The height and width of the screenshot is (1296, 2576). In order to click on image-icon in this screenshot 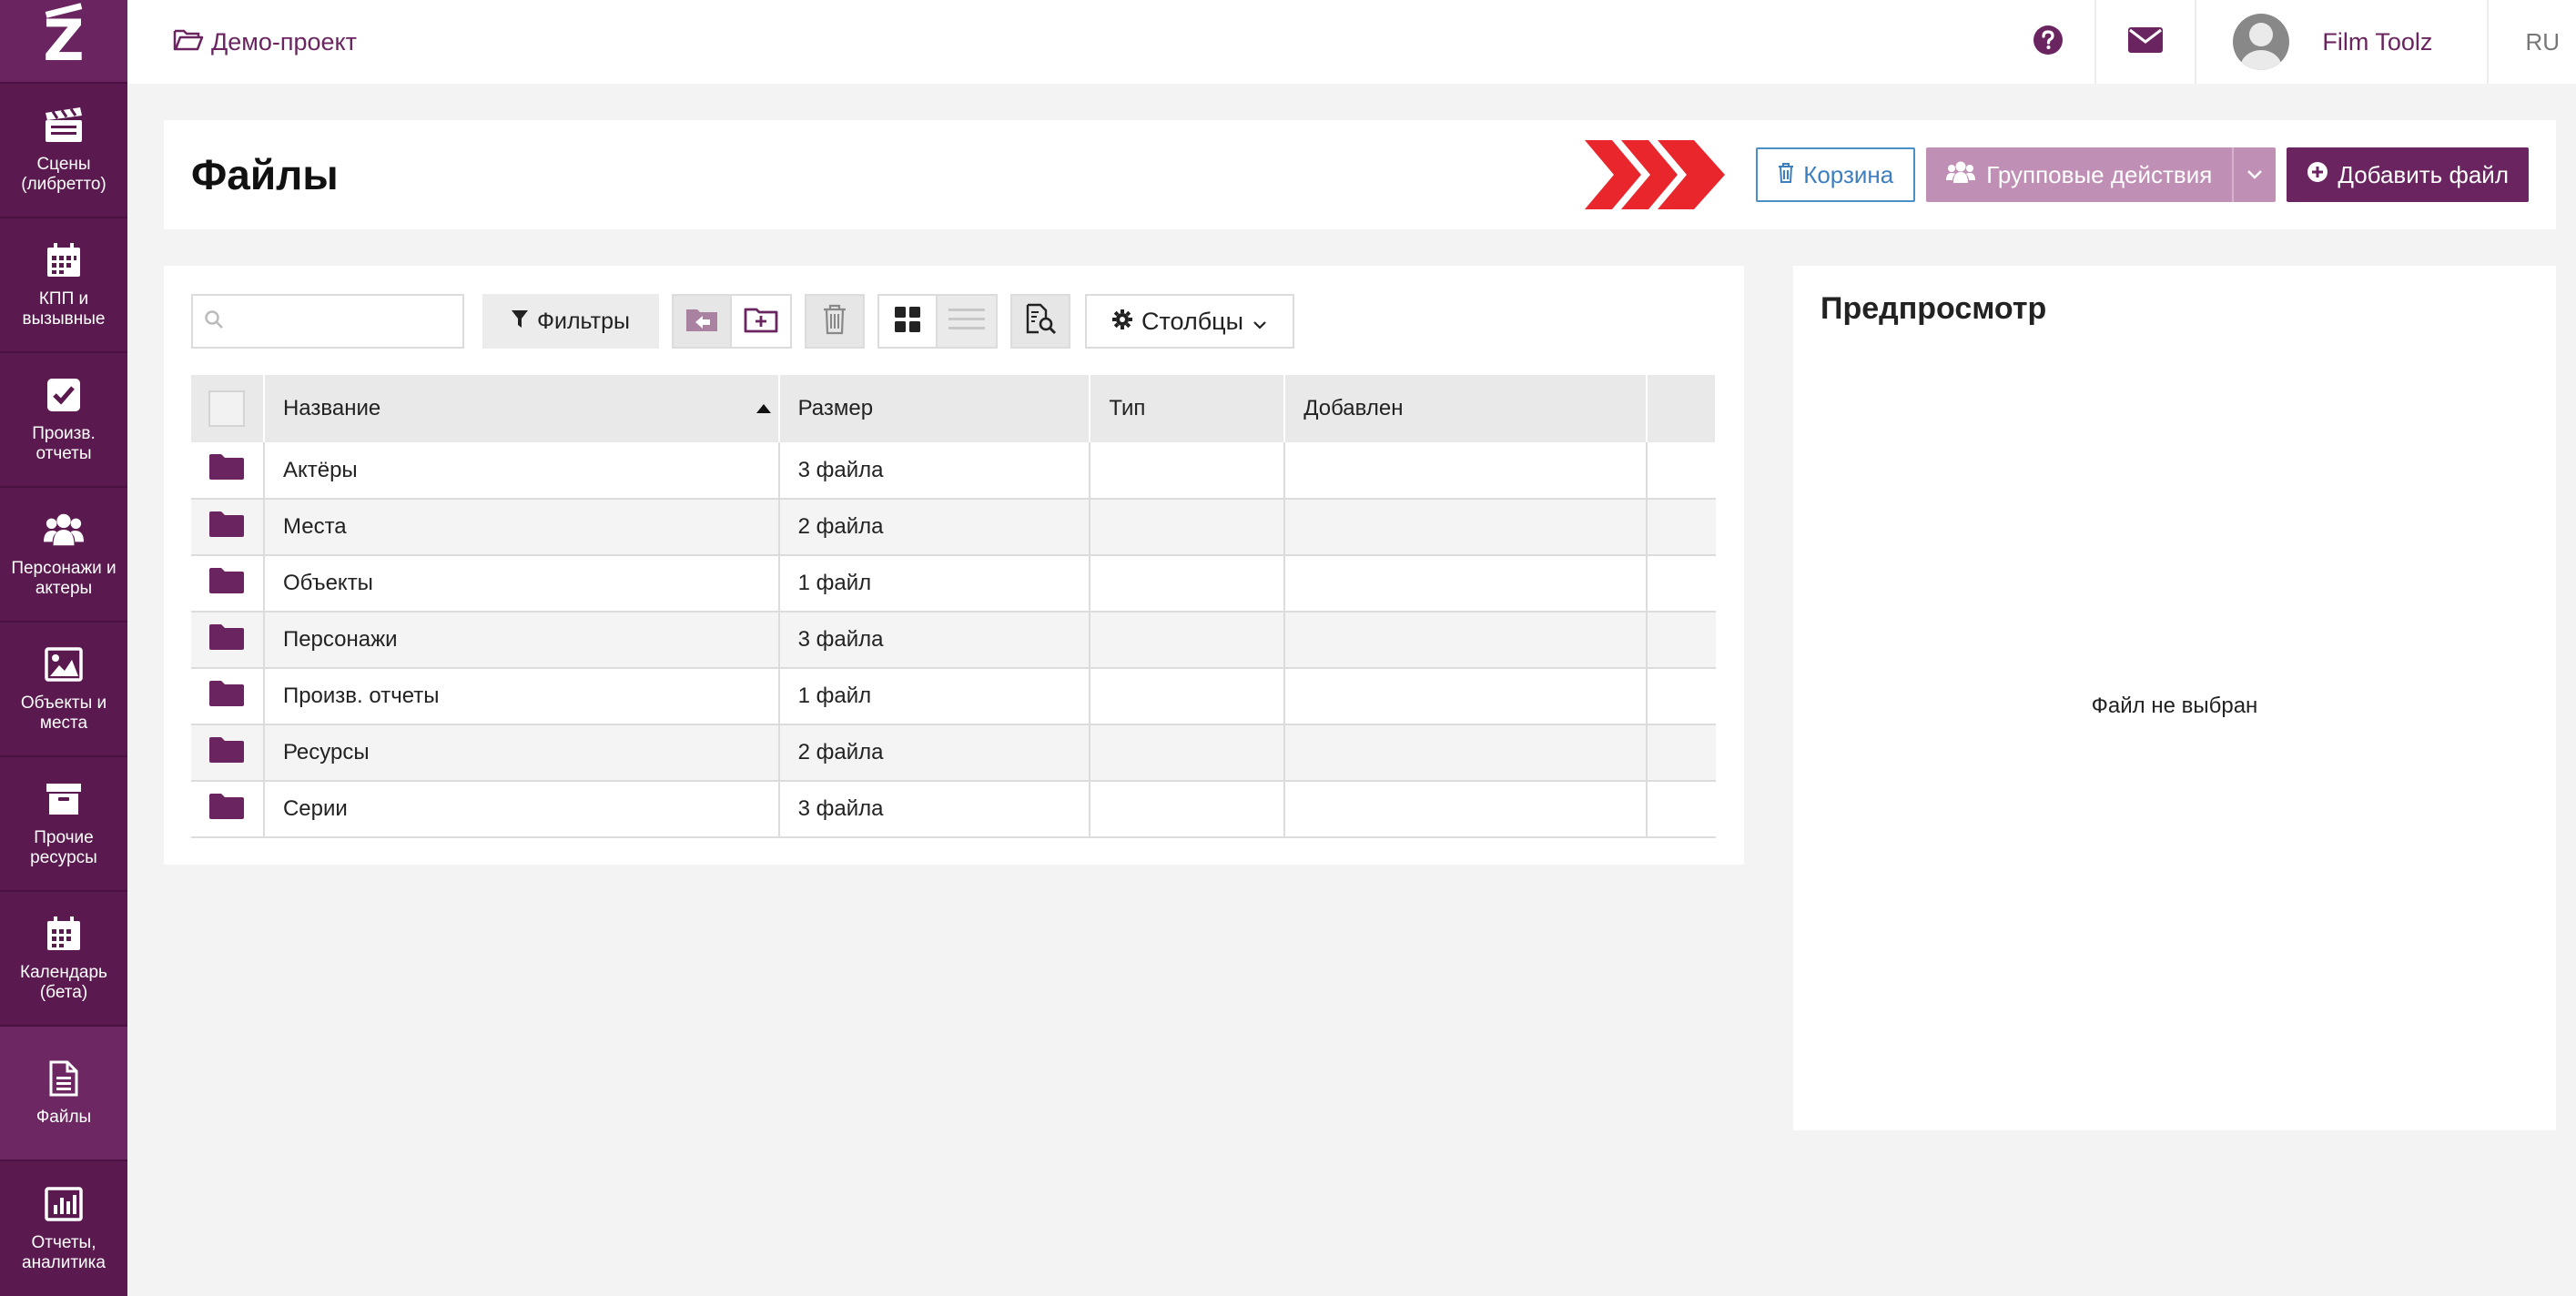, I will do `click(64, 664)`.